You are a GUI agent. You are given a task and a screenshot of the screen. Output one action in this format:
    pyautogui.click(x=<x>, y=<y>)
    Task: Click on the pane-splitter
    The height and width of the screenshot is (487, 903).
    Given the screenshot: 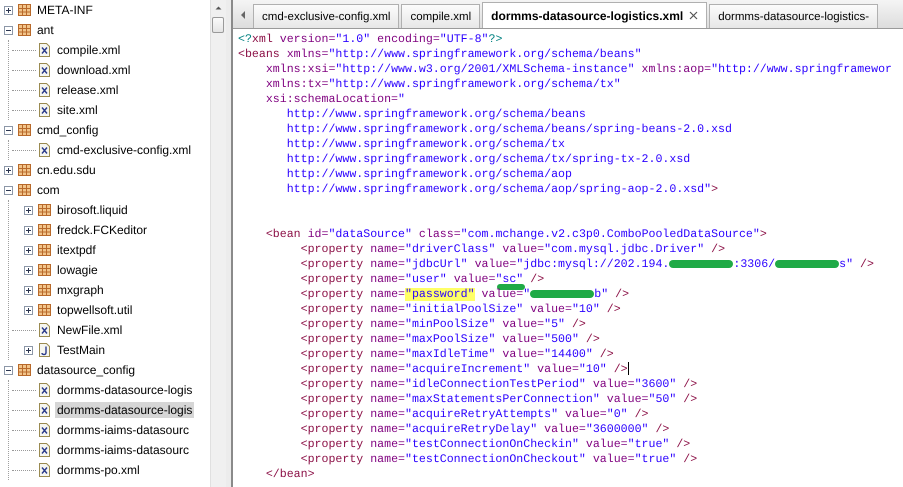 What is the action you would take?
    pyautogui.click(x=229, y=243)
    